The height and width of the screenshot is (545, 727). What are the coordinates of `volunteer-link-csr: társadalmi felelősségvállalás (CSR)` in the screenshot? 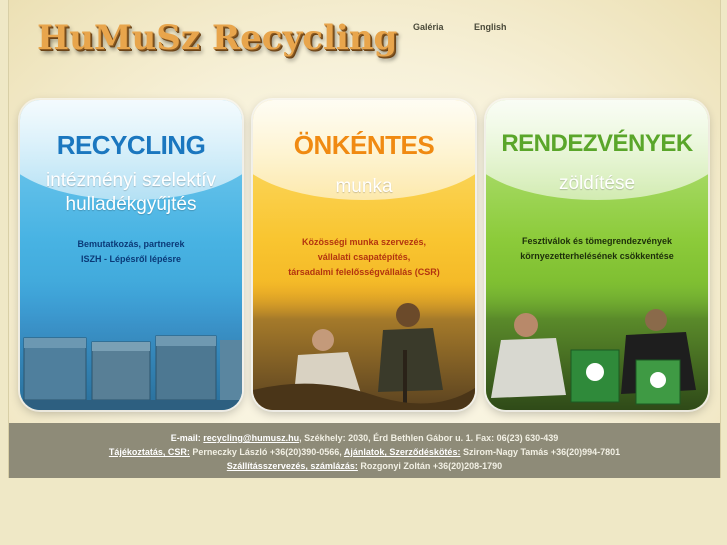 It's located at (364, 272).